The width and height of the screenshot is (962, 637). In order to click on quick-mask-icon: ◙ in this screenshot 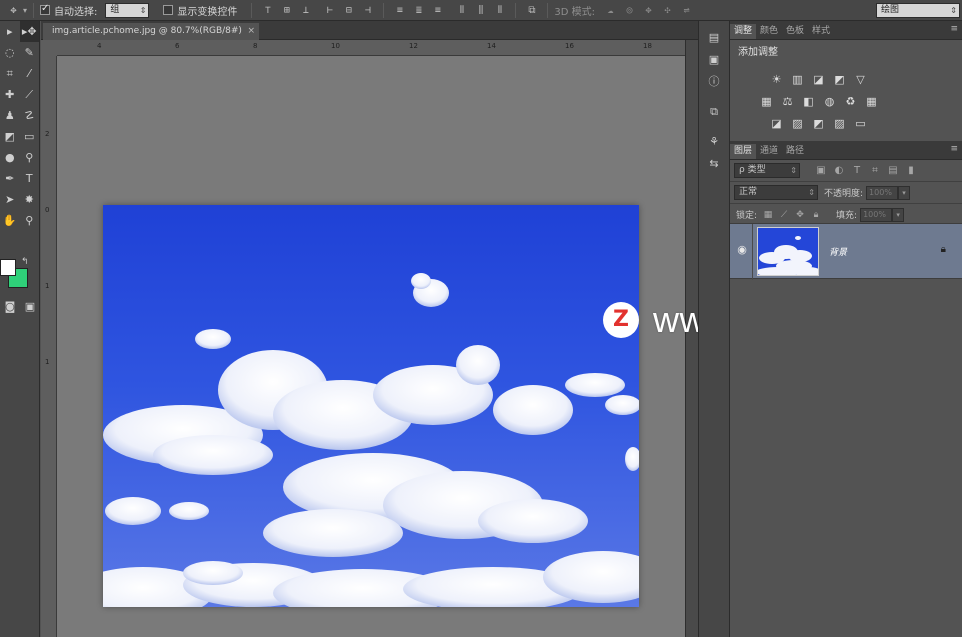, I will do `click(10, 306)`.